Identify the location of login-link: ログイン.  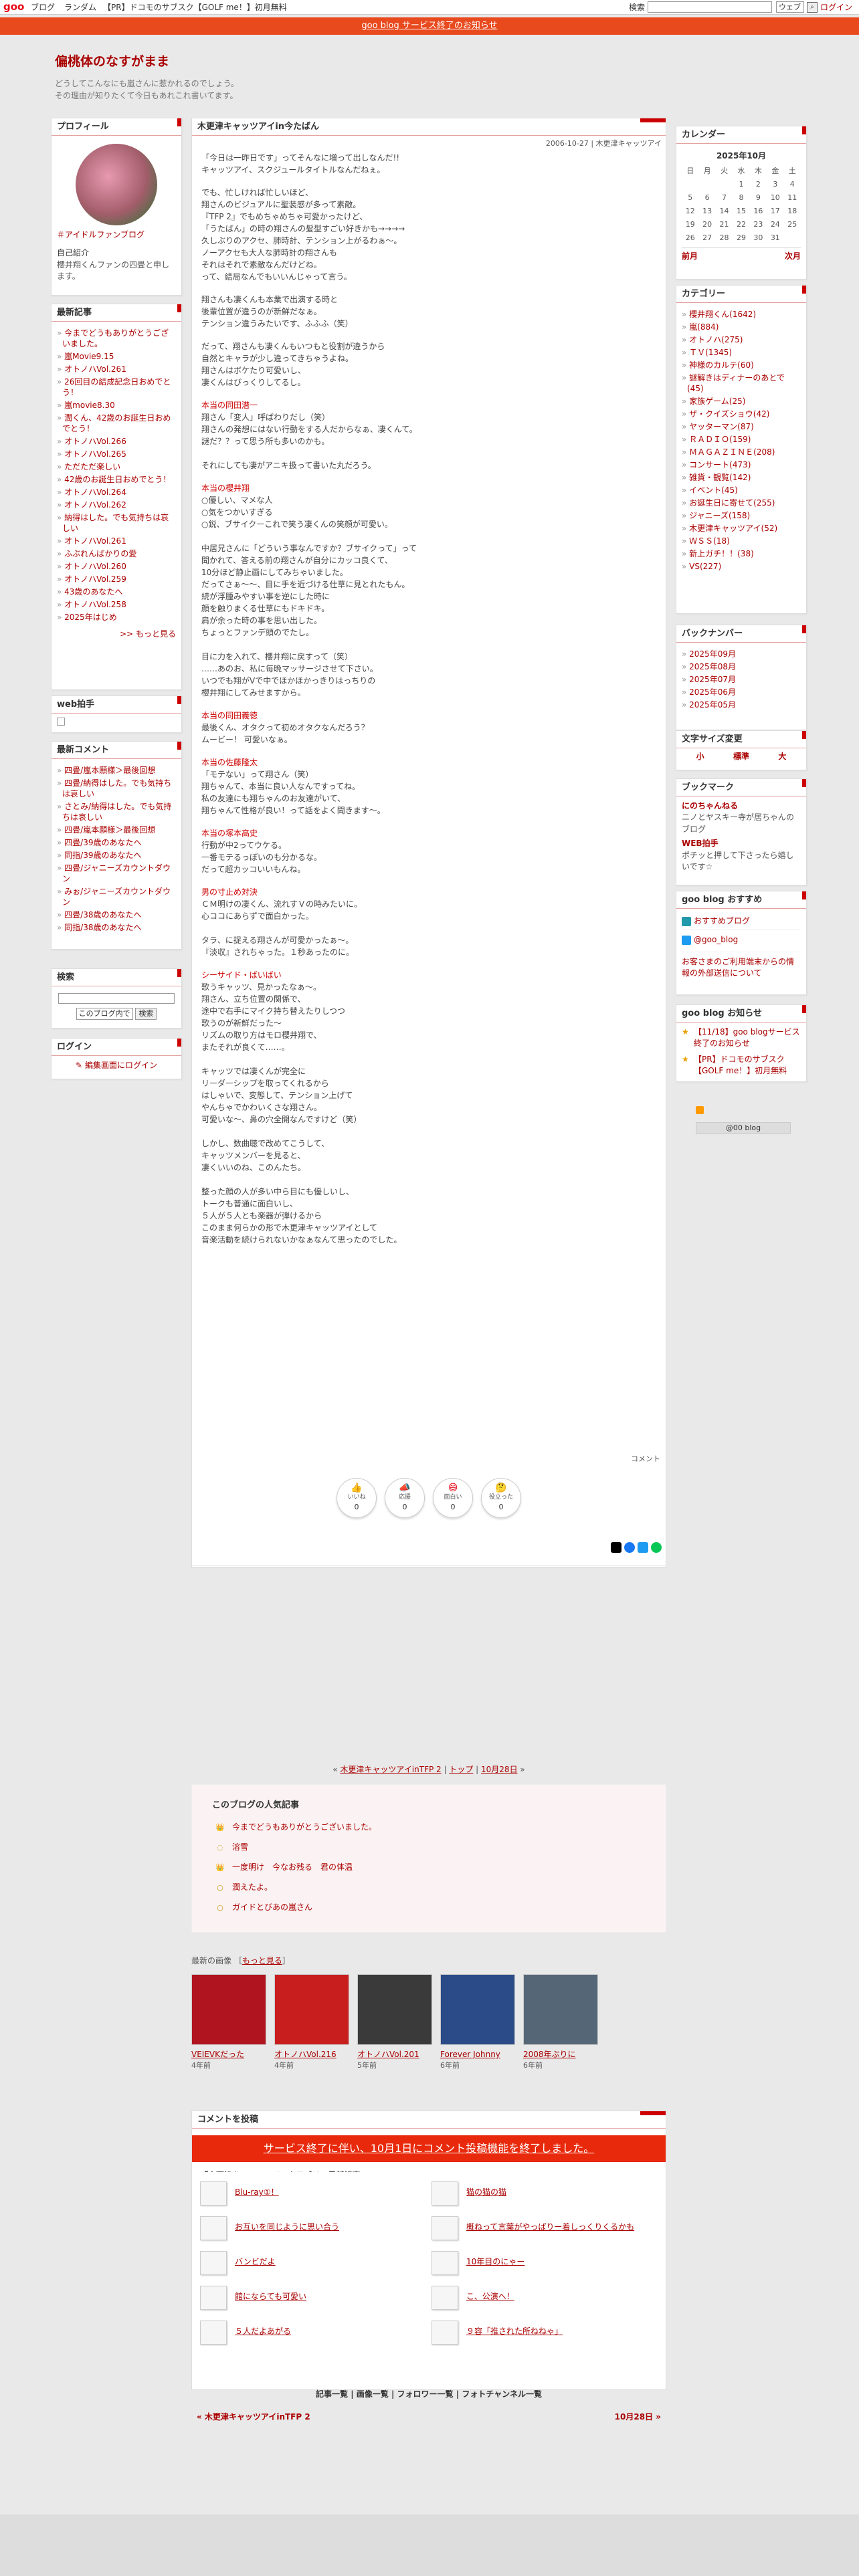
(836, 8).